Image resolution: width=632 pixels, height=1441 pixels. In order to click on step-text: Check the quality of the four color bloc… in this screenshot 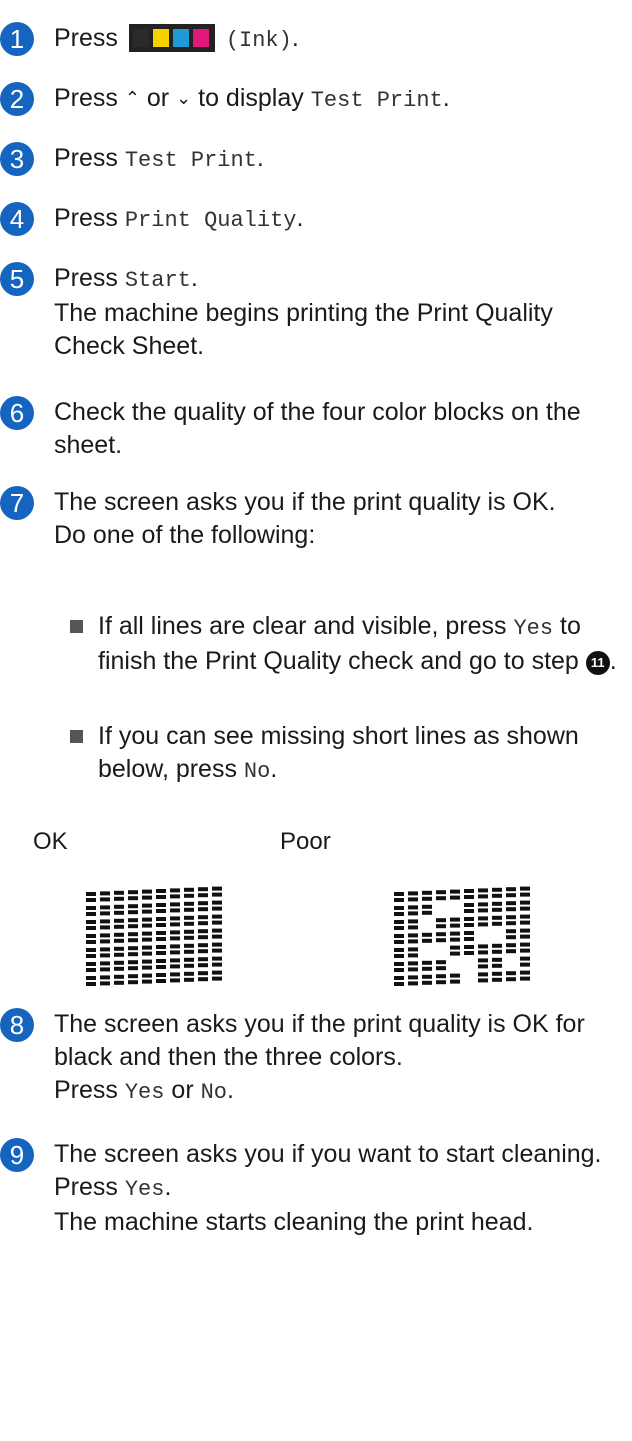, I will do `click(317, 428)`.